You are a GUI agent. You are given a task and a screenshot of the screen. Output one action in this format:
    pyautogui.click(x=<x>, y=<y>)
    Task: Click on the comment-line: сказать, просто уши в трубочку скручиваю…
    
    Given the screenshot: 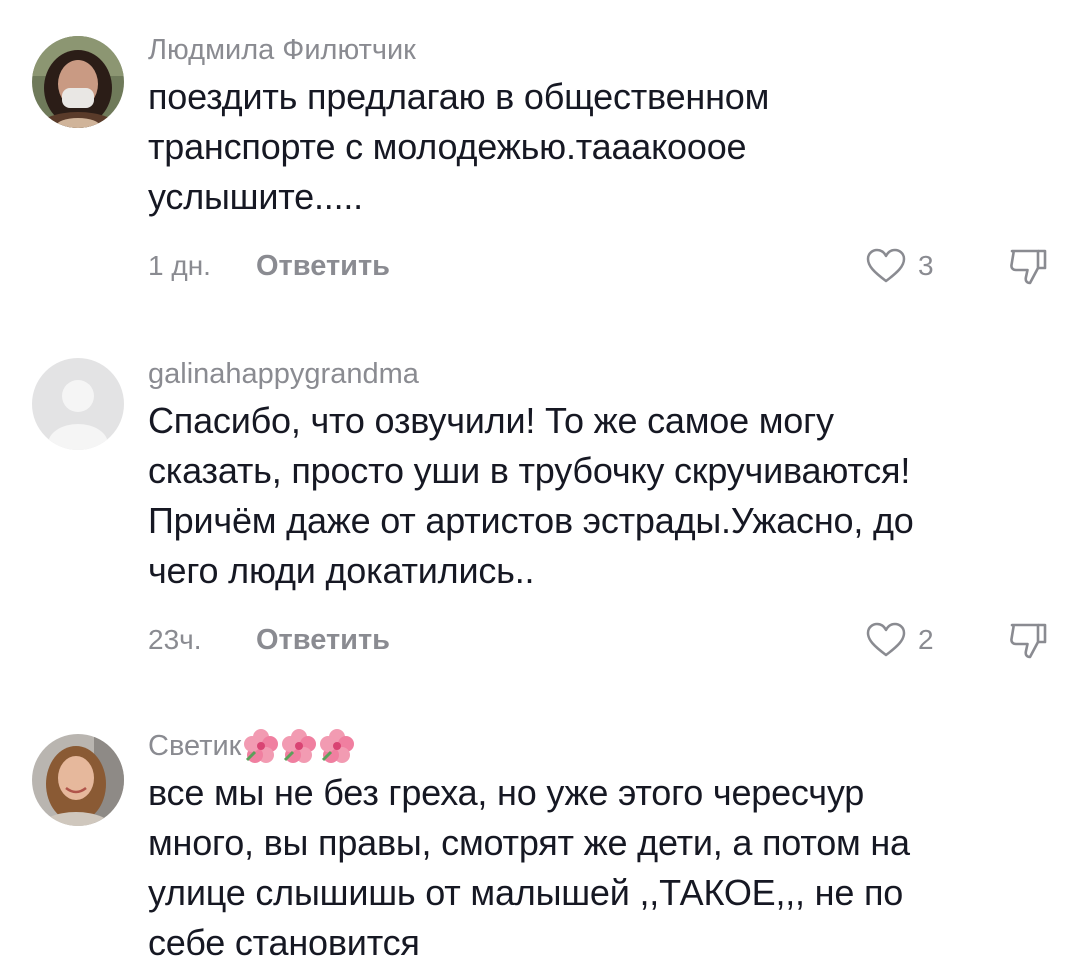 What is the action you would take?
    pyautogui.click(x=529, y=470)
    